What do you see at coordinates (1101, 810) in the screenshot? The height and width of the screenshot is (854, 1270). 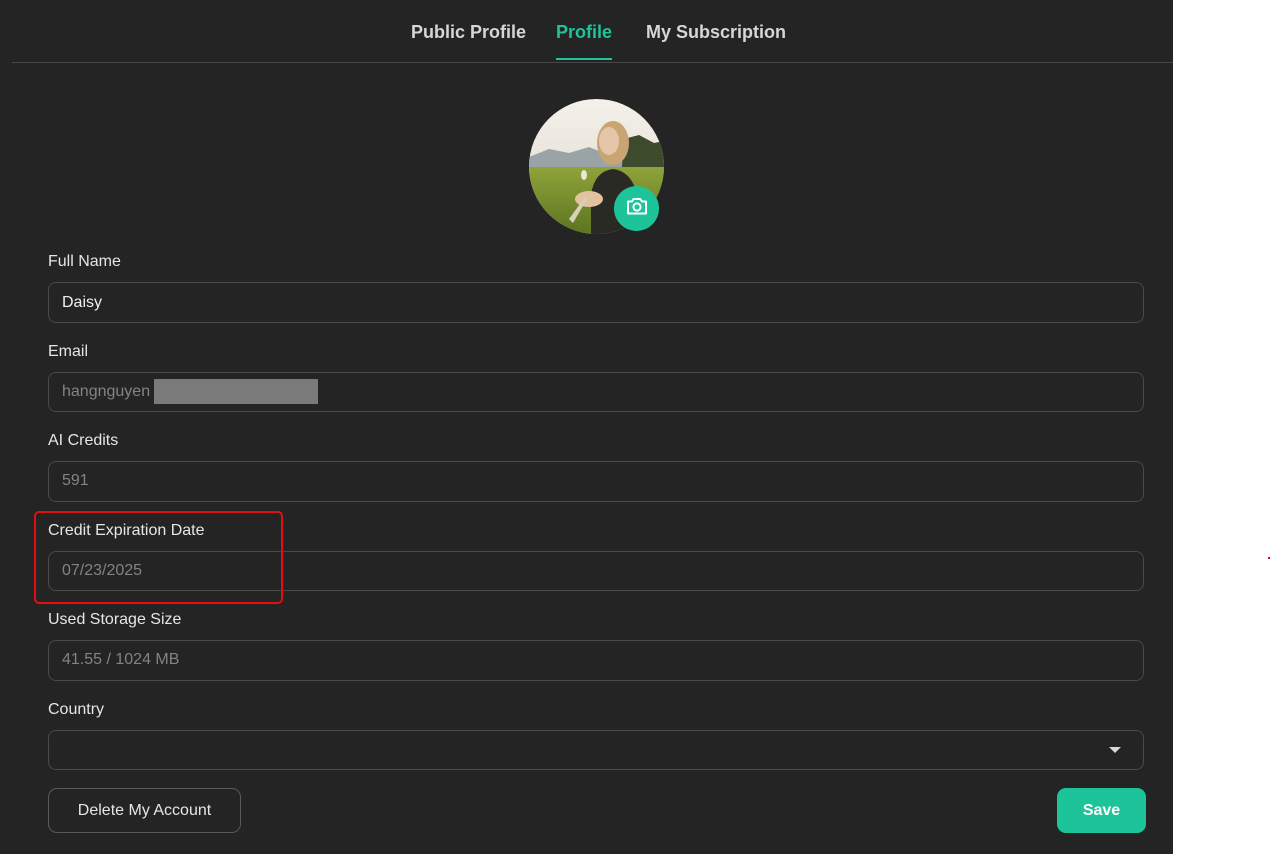 I see `save-button: Save` at bounding box center [1101, 810].